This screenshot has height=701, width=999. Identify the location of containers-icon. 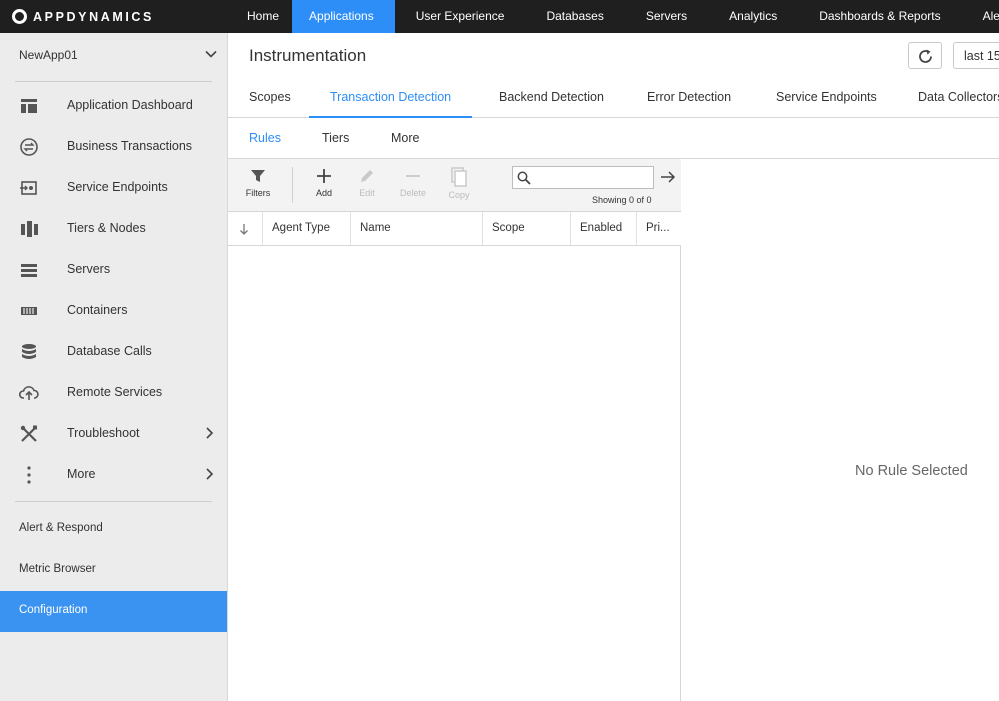
(29, 311).